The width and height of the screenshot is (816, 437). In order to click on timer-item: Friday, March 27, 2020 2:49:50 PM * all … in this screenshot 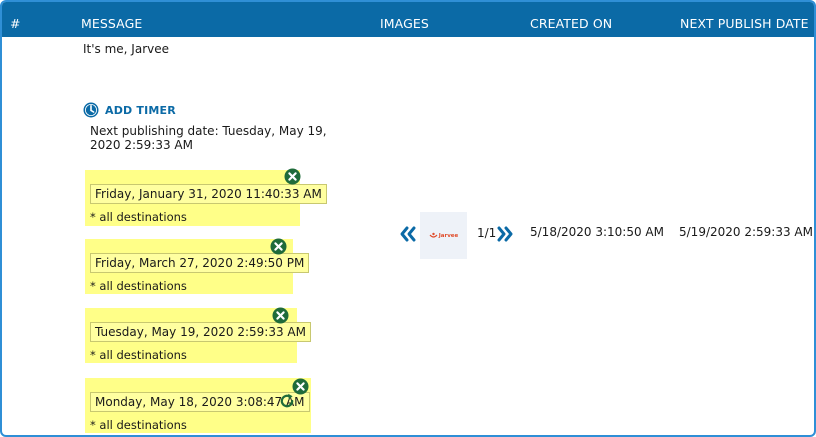, I will do `click(197, 266)`.